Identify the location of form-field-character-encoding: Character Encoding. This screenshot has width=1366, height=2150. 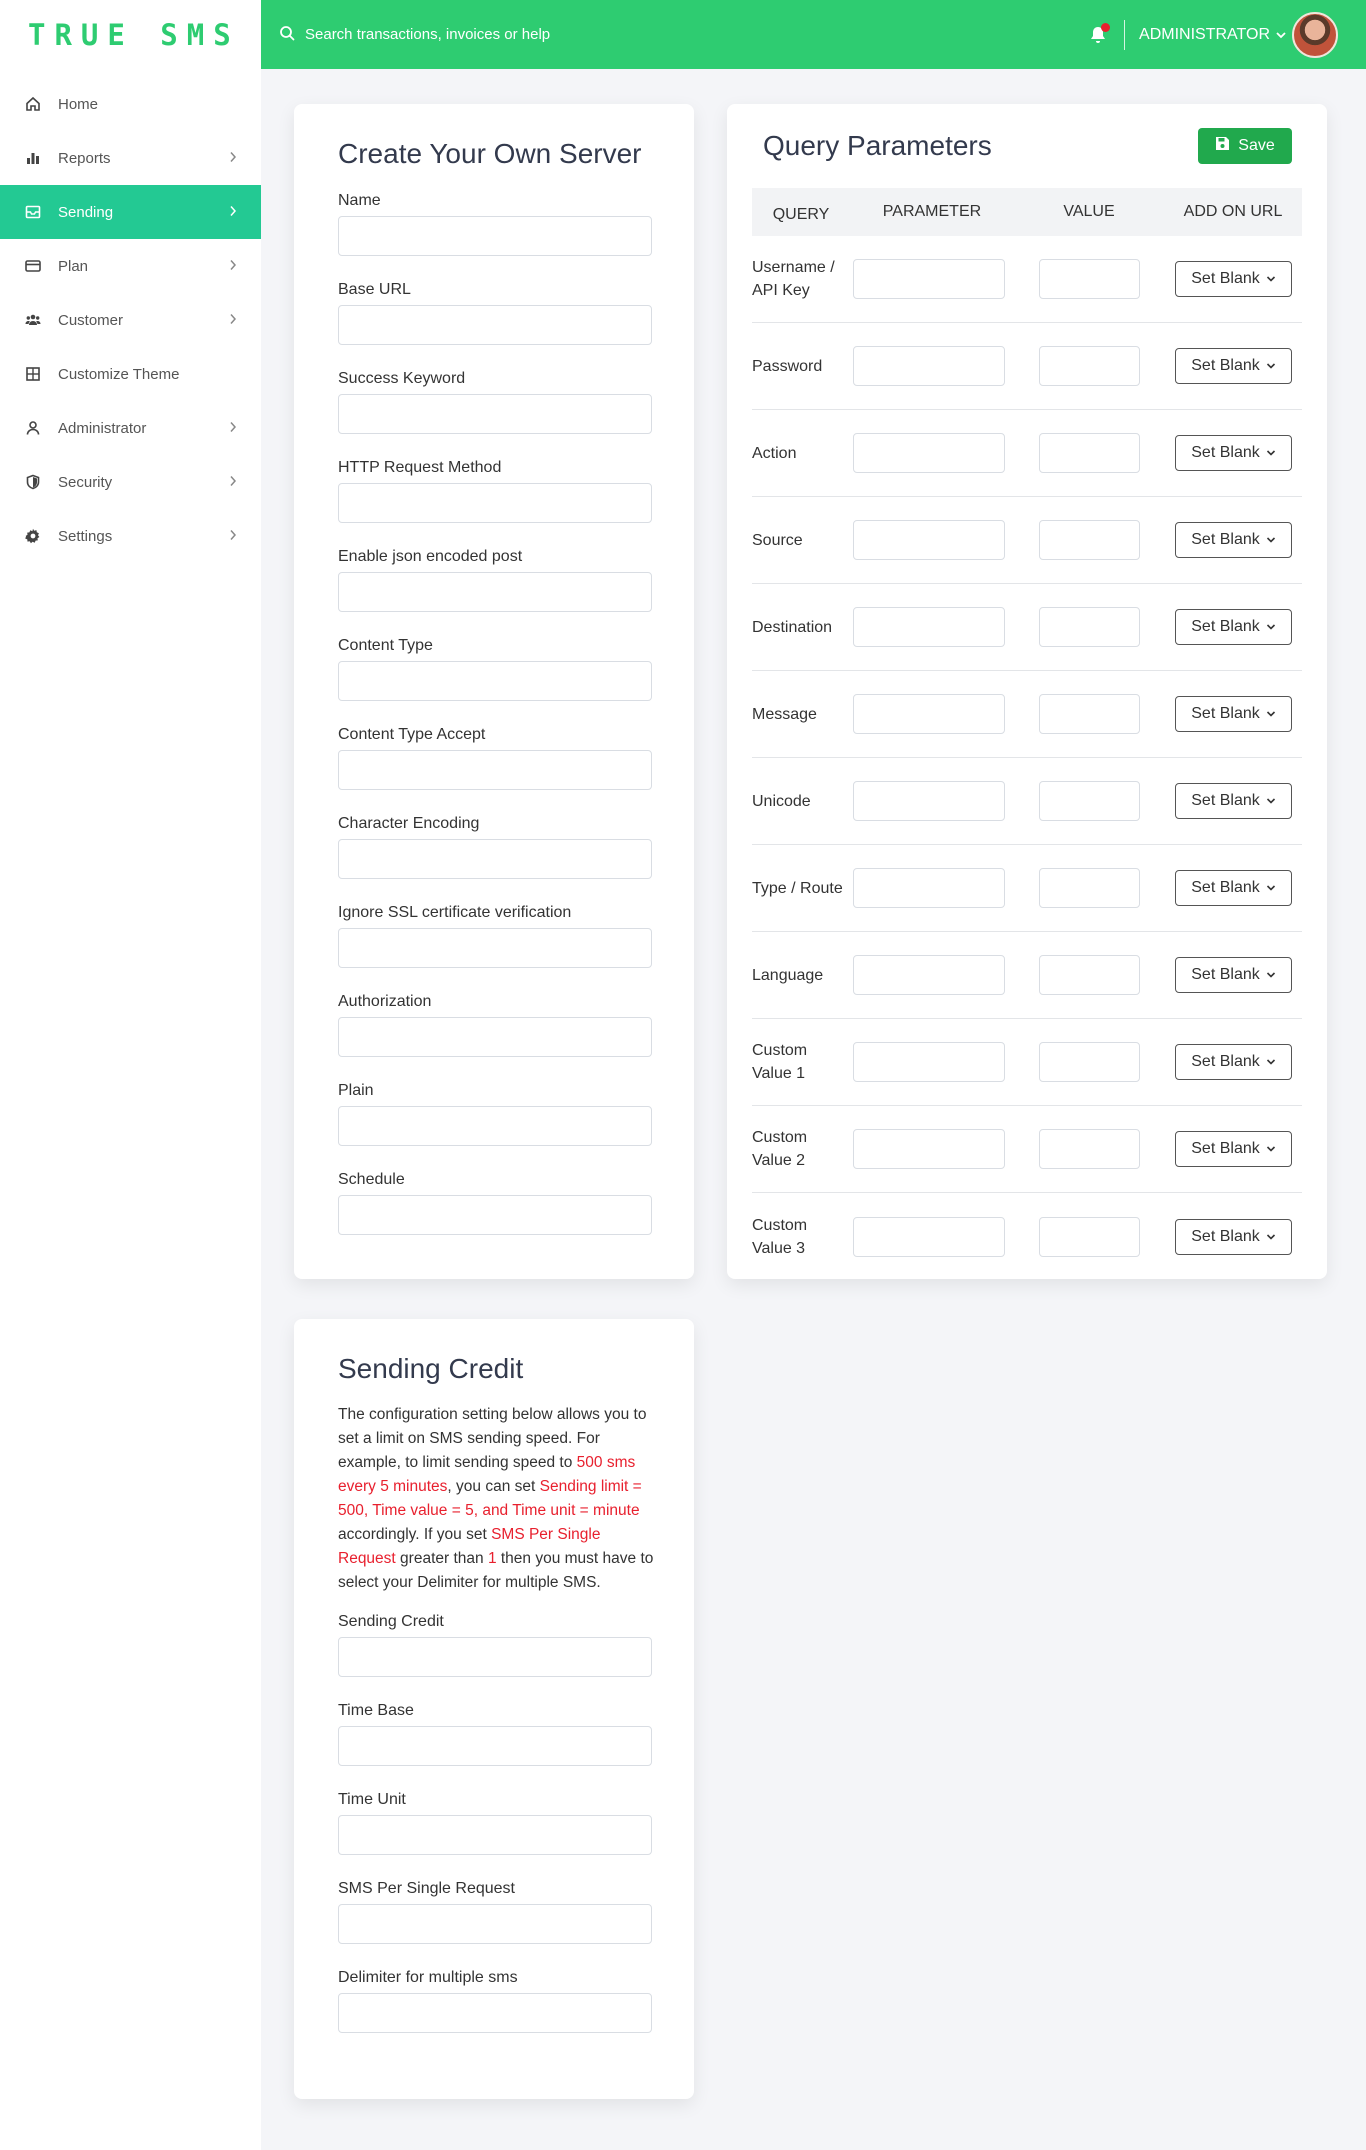
(495, 845).